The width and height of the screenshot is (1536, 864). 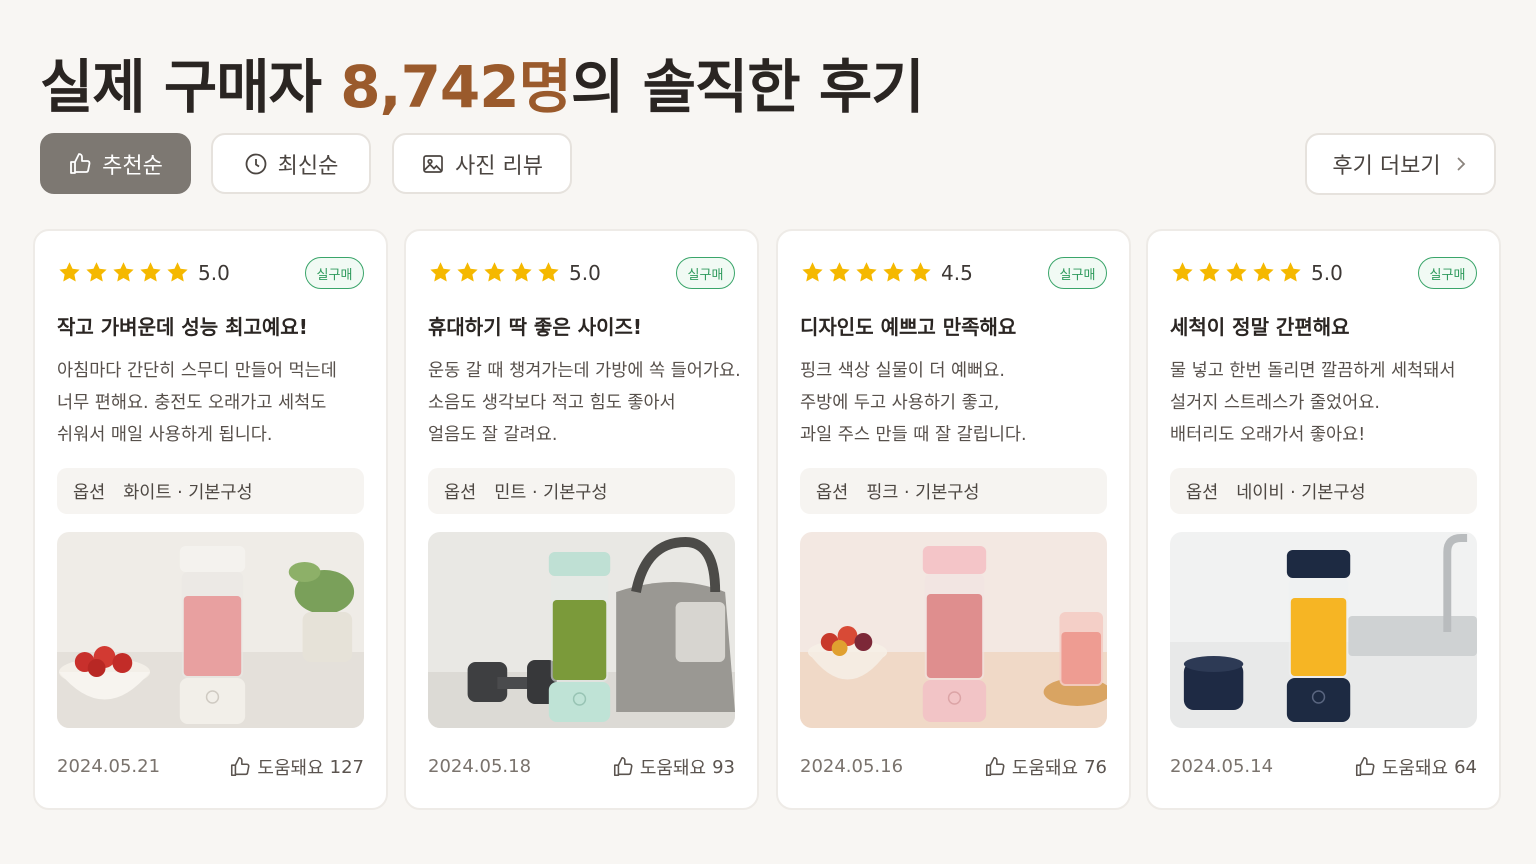 I want to click on option-value: 화이트 · 기본구성, so click(x=188, y=492).